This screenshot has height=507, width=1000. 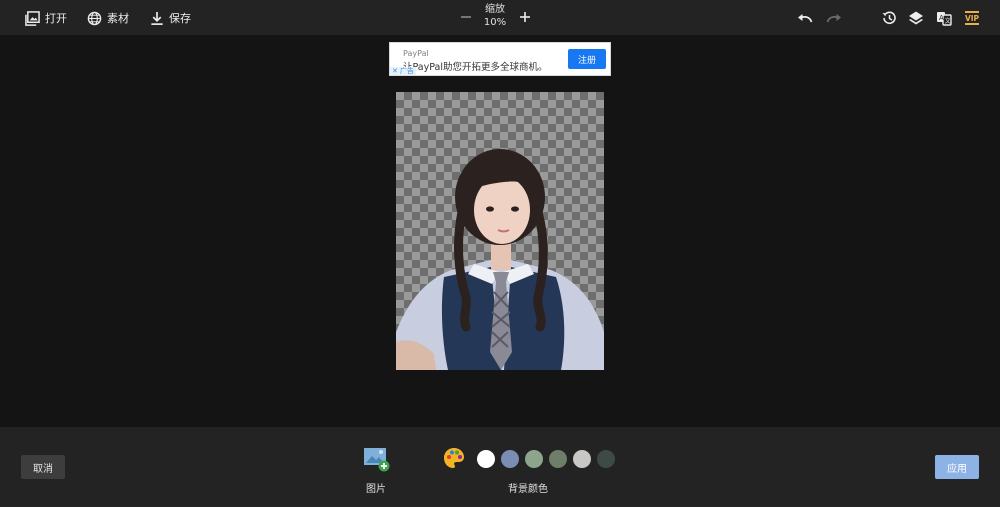 What do you see at coordinates (500, 259) in the screenshot?
I see `portrait-photo` at bounding box center [500, 259].